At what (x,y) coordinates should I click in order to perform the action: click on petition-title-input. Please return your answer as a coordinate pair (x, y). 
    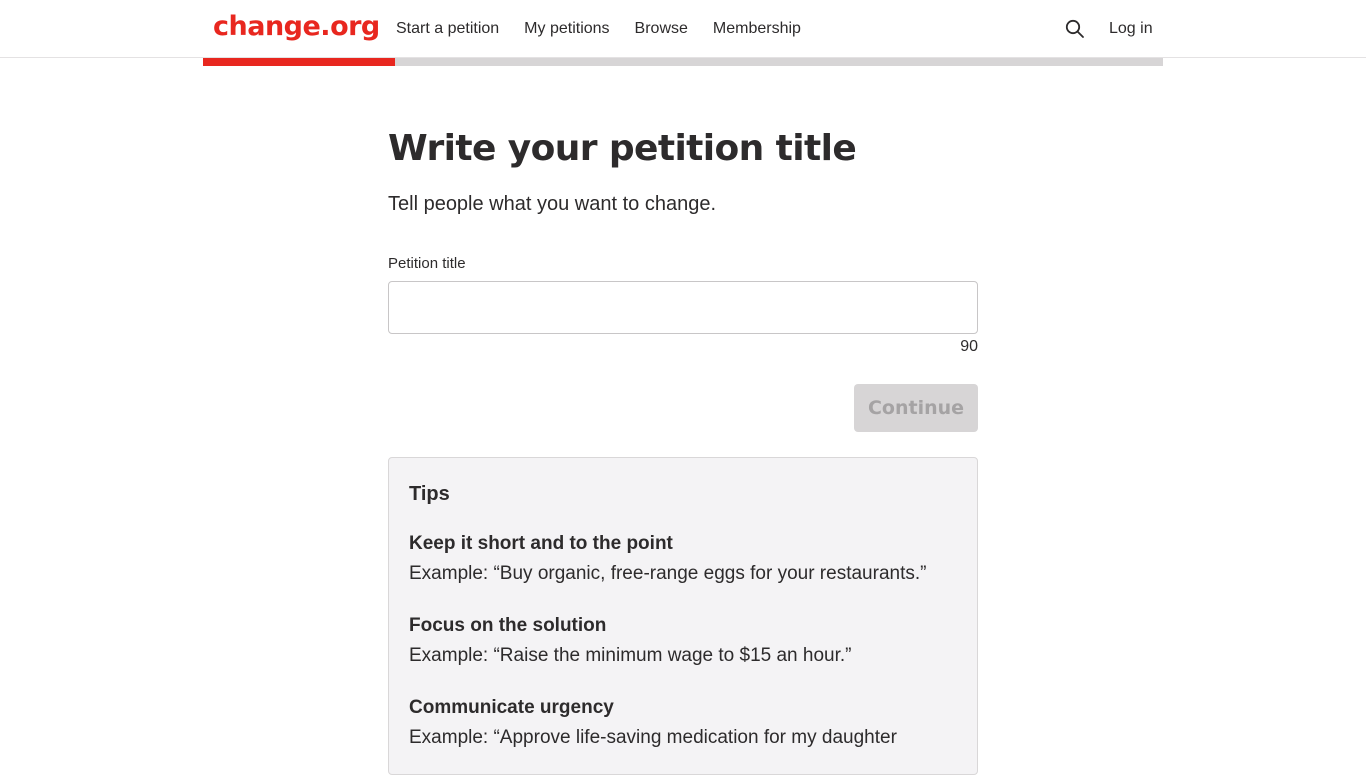
    Looking at the image, I should click on (683, 307).